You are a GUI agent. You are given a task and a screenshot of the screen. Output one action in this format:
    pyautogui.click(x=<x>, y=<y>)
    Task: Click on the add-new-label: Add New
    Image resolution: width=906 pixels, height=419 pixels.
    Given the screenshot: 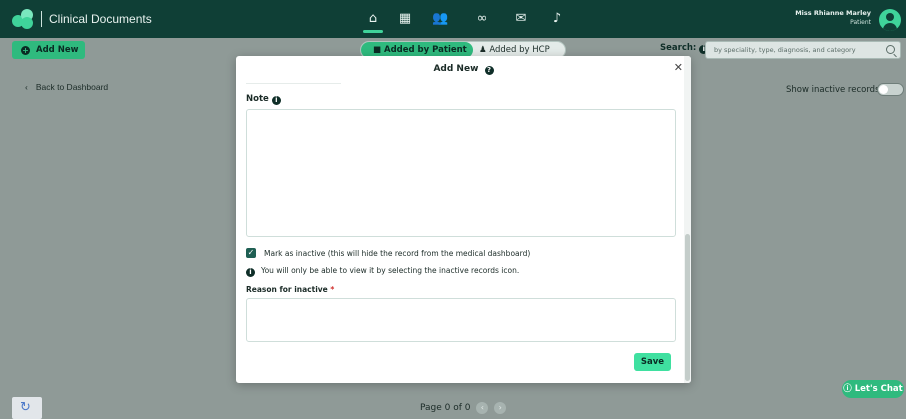 What is the action you would take?
    pyautogui.click(x=57, y=50)
    